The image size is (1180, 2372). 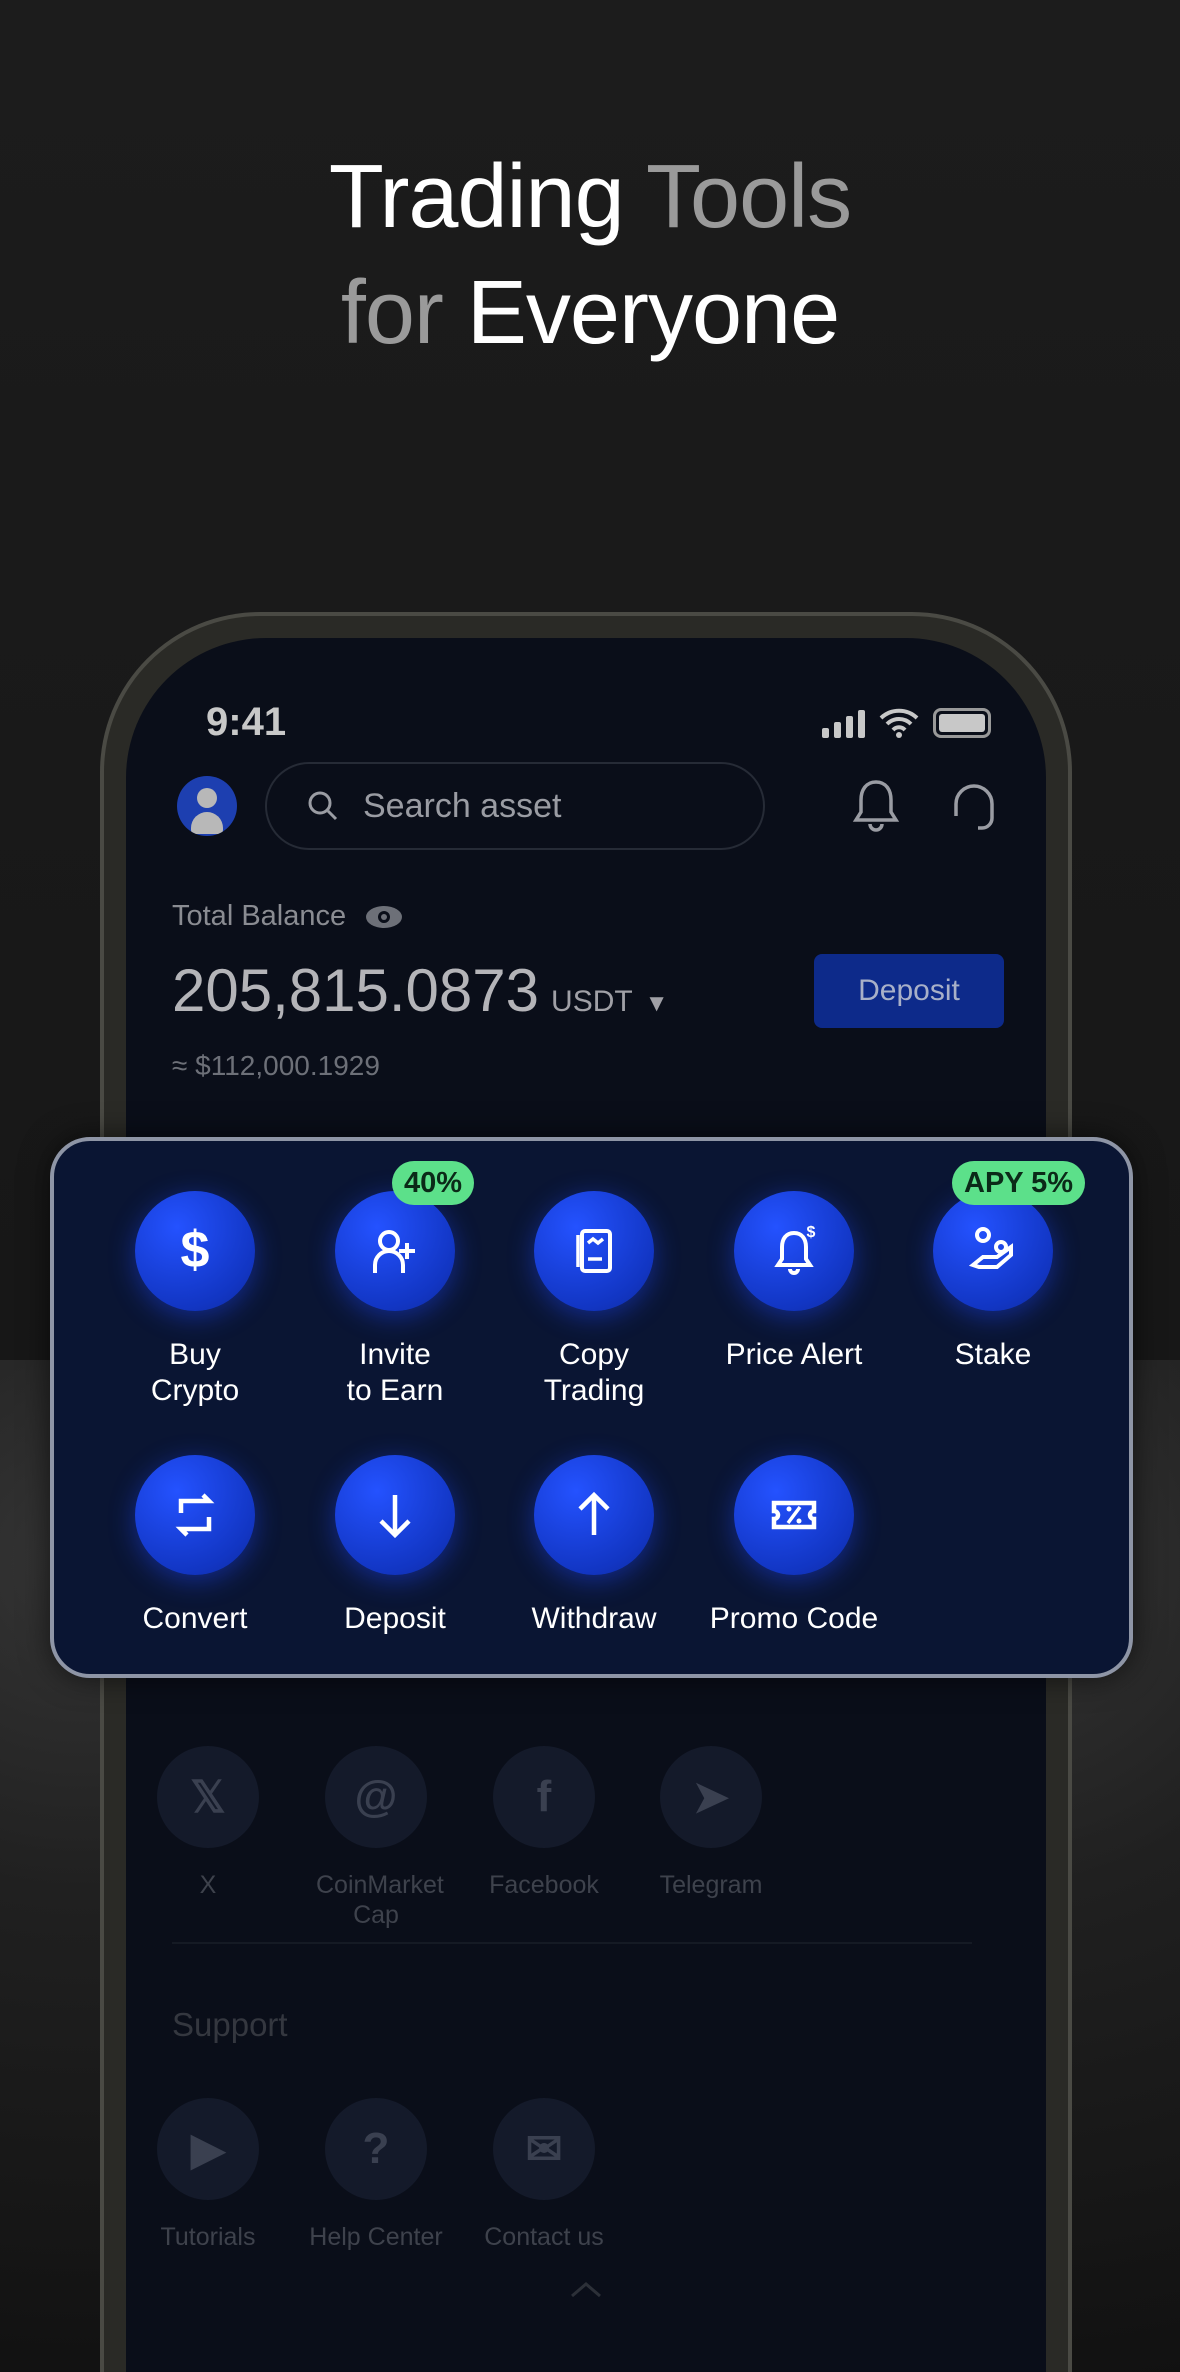 What do you see at coordinates (711, 1885) in the screenshot?
I see `social-label: Telegram` at bounding box center [711, 1885].